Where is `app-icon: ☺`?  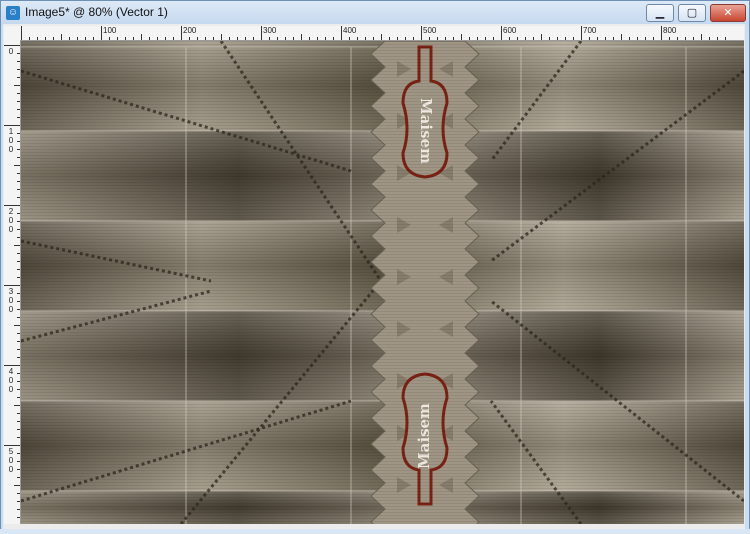
app-icon: ☺ is located at coordinates (13, 13).